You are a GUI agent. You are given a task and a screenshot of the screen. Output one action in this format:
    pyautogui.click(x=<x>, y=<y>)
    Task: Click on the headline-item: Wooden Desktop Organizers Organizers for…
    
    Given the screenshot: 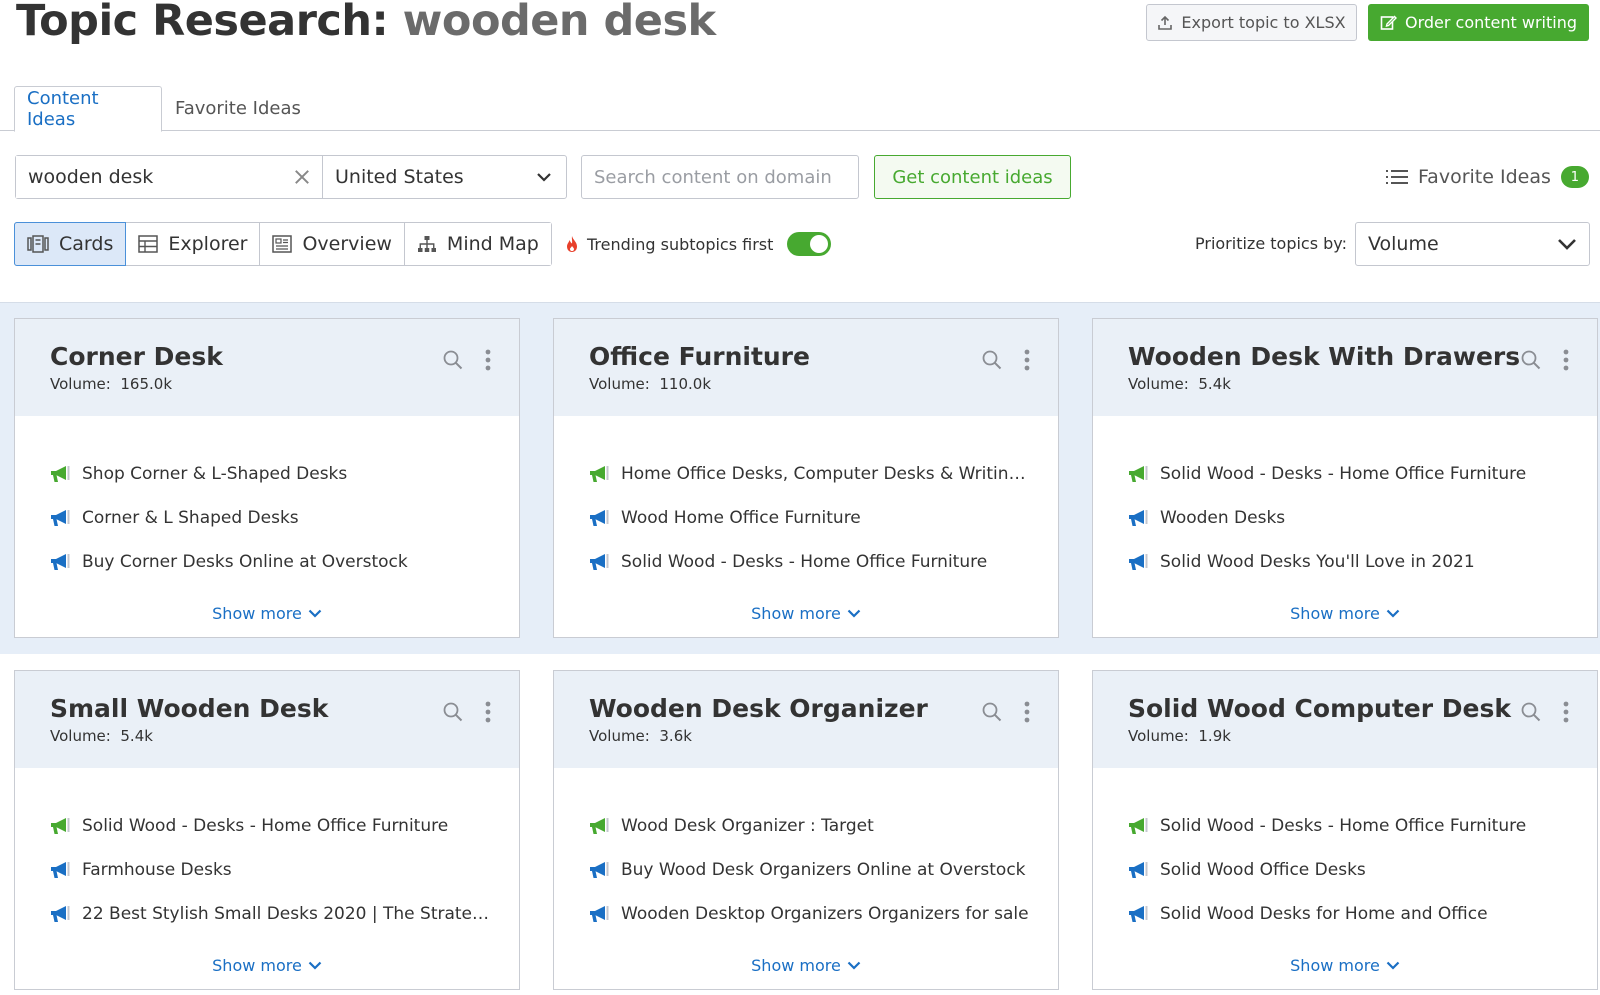 What is the action you would take?
    pyautogui.click(x=823, y=914)
    